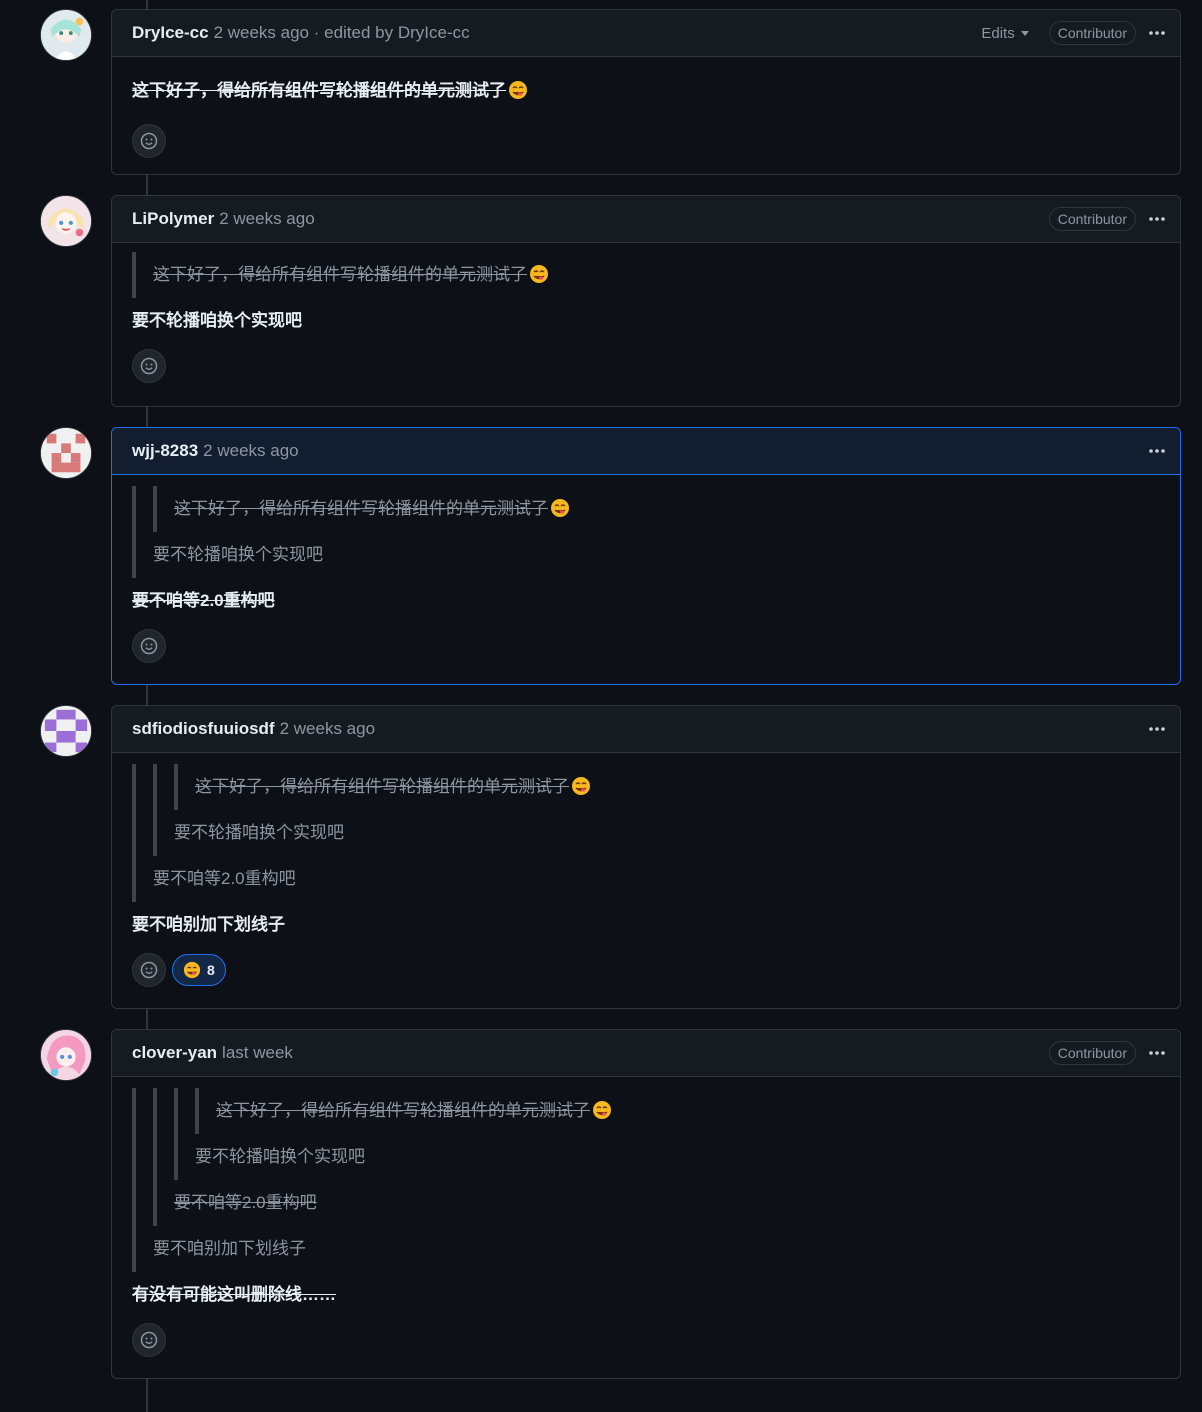  What do you see at coordinates (319, 90) in the screenshot?
I see `comment-text-content: 这下好子，得给所有组件写轮播组件的单元测试了` at bounding box center [319, 90].